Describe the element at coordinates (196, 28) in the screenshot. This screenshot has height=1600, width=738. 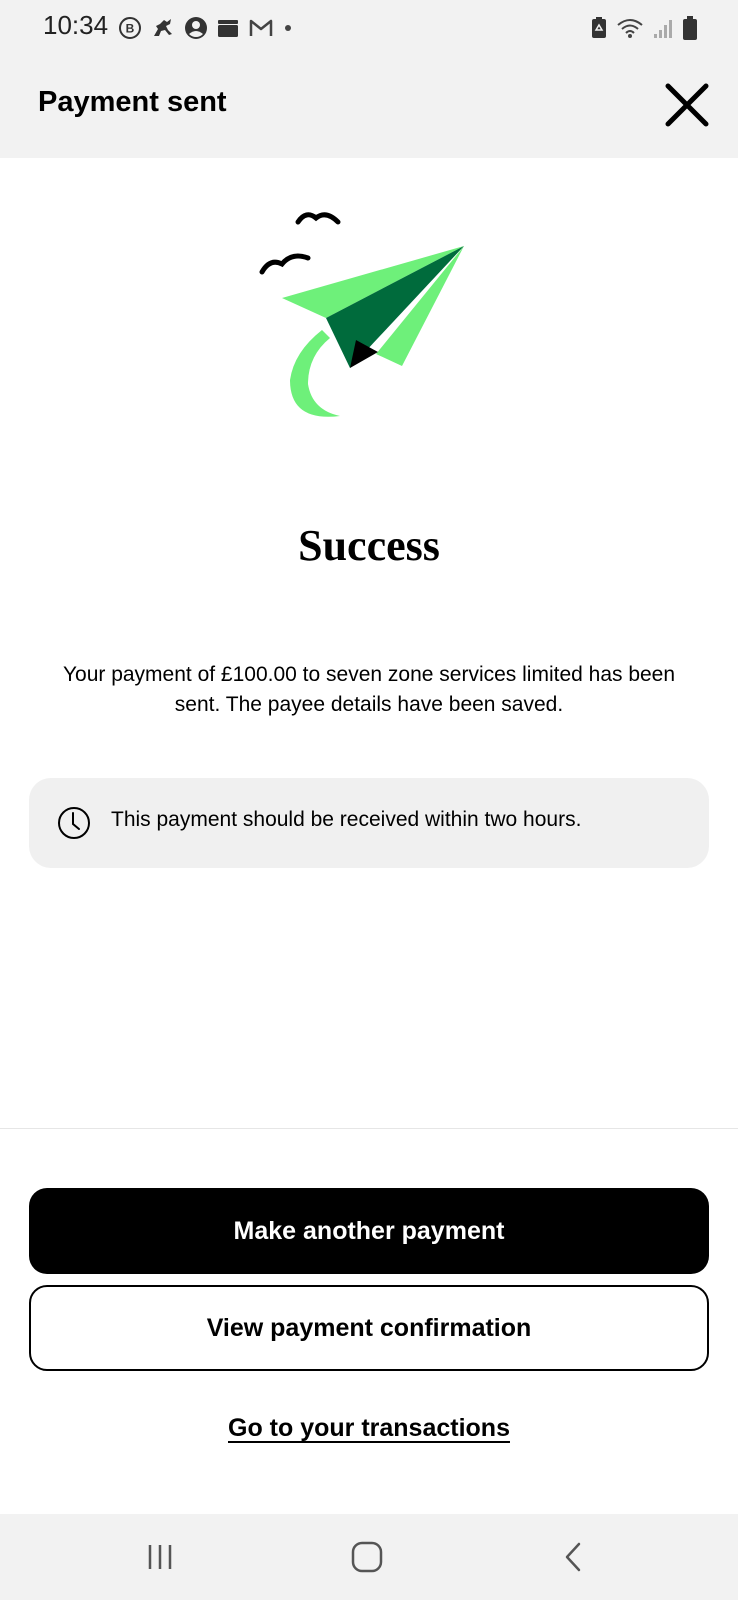
I see `account-circle-icon` at that location.